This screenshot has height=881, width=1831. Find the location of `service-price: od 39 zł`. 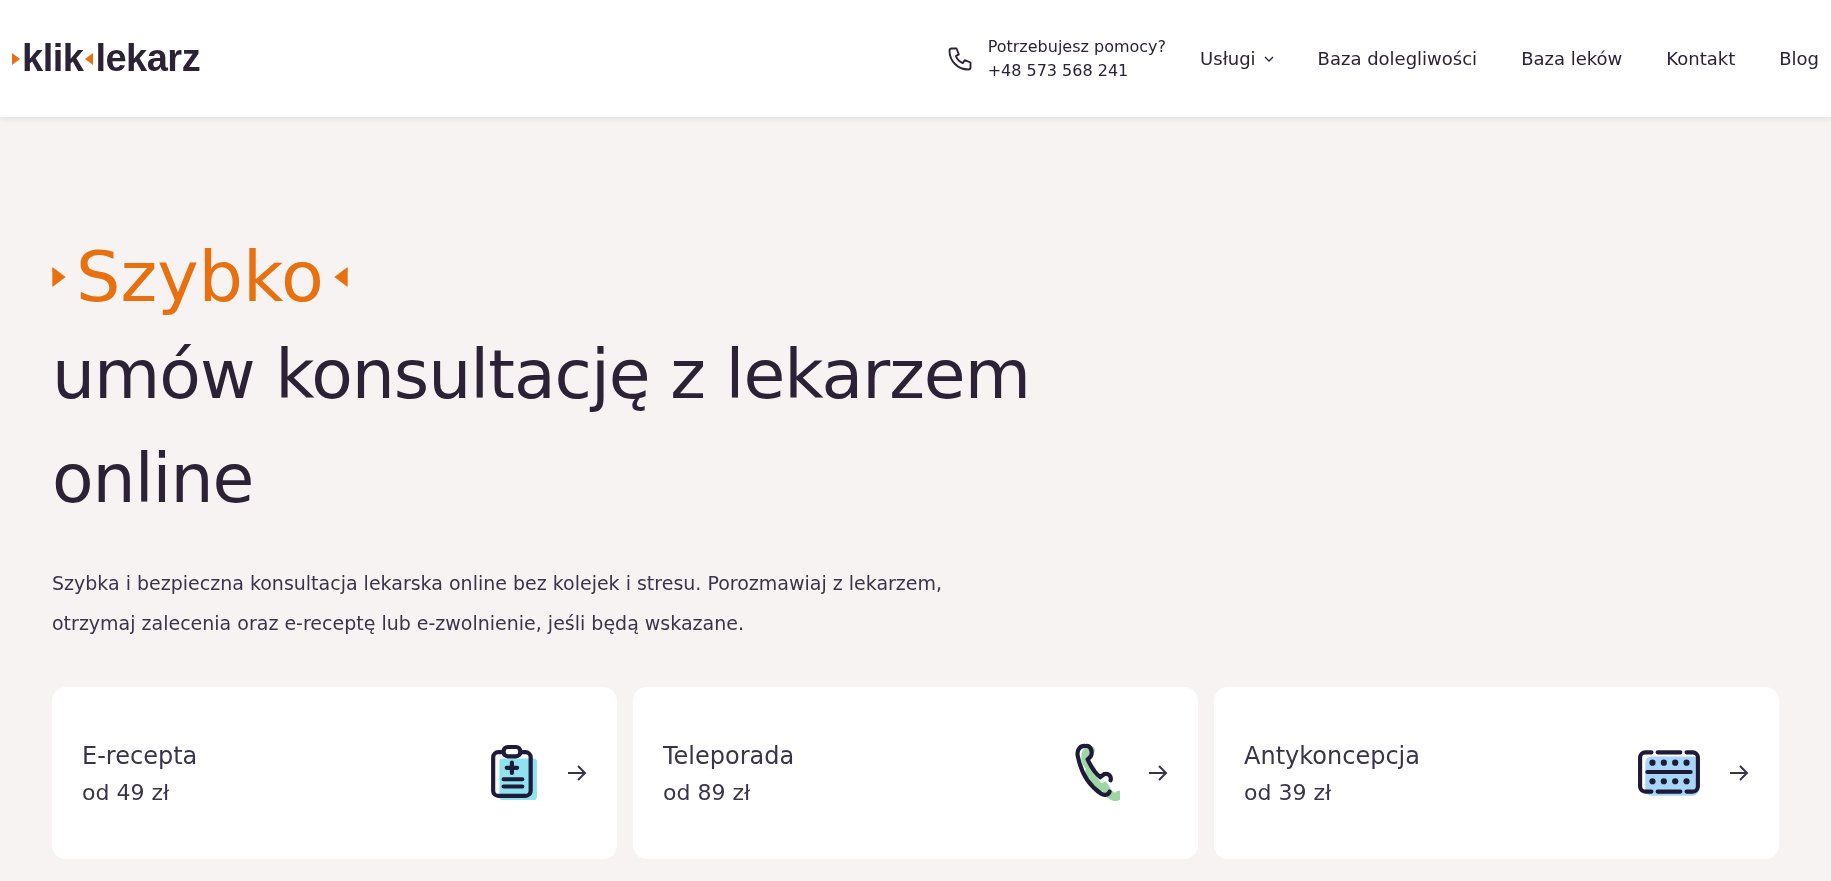

service-price: od 39 zł is located at coordinates (1288, 792).